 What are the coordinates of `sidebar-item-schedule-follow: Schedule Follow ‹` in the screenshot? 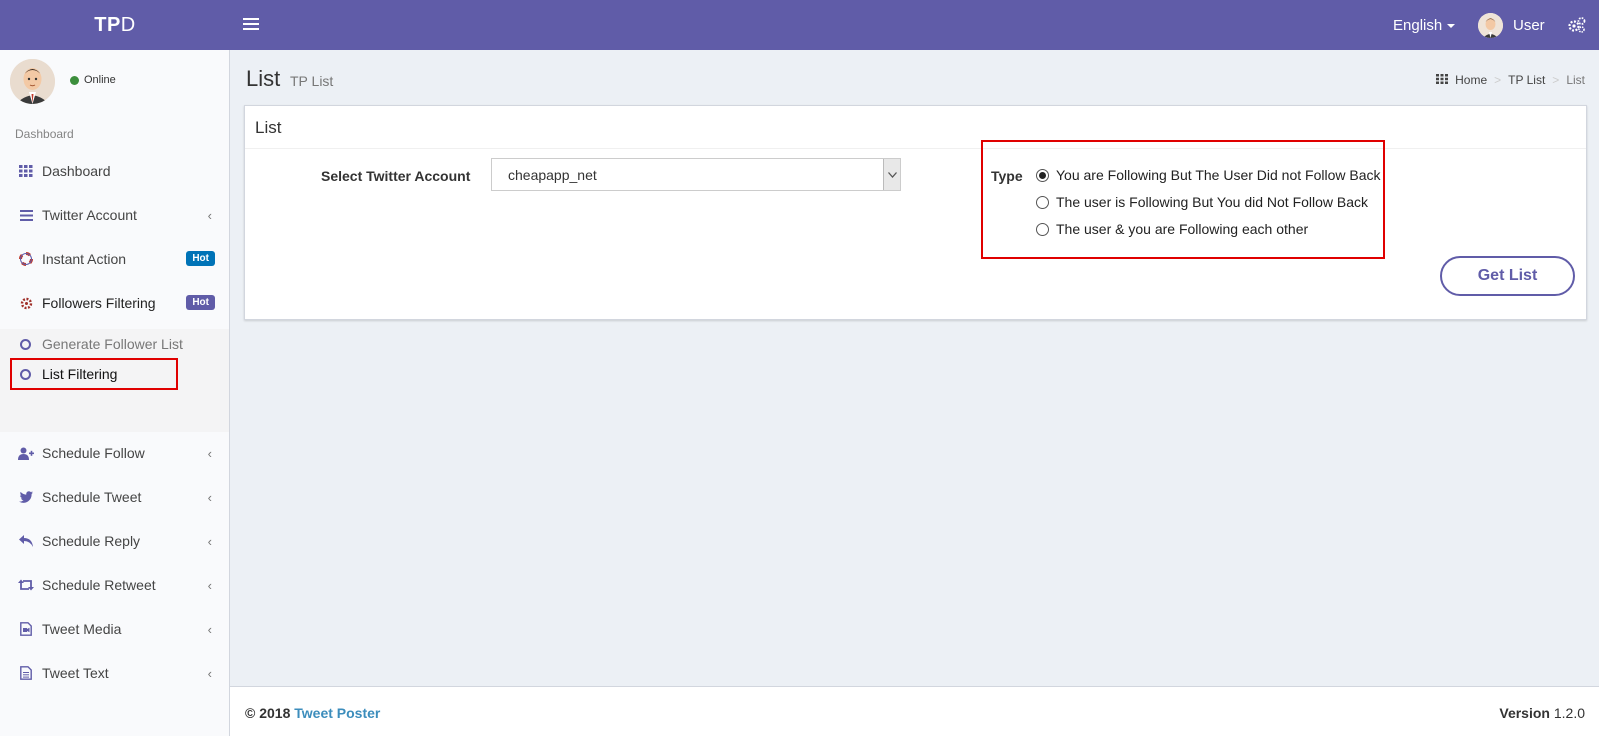 It's located at (115, 453).